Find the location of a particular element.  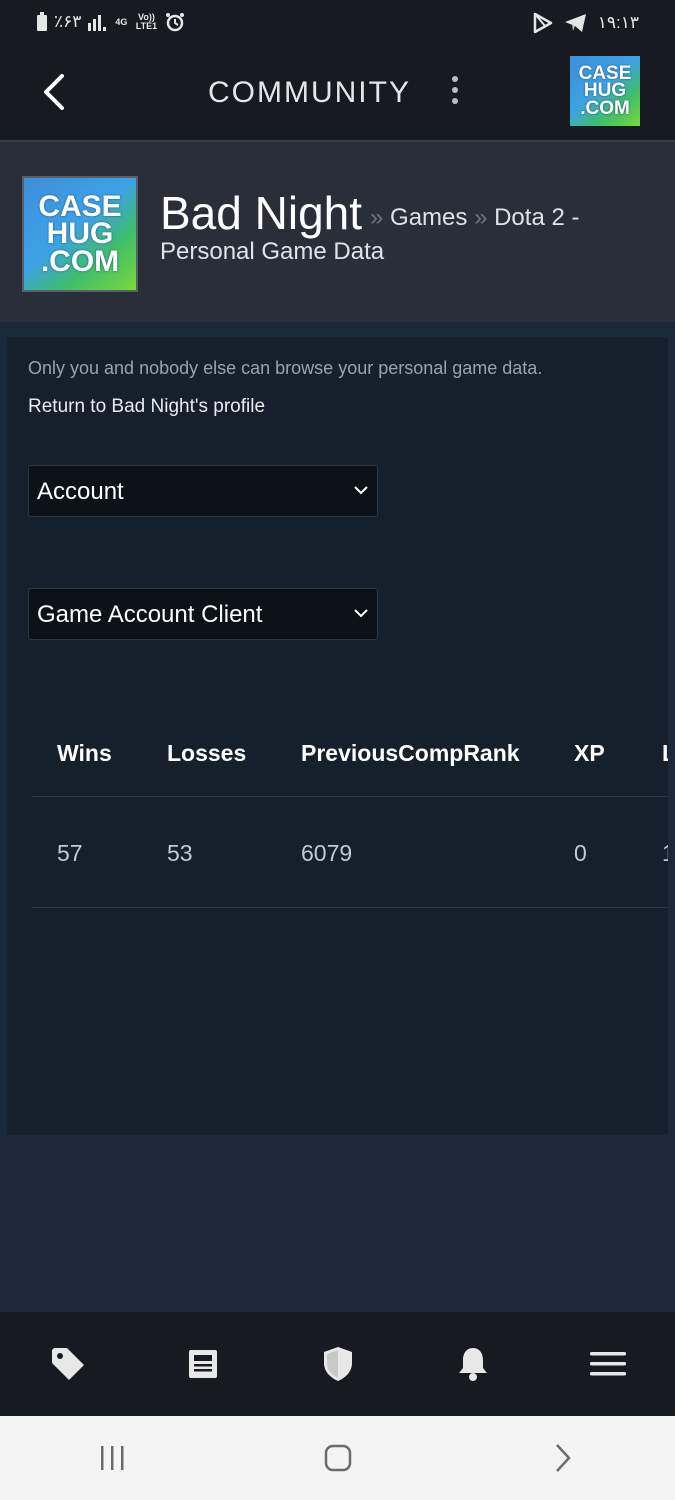

clock: ۱۹:۱۳ is located at coordinates (618, 22).